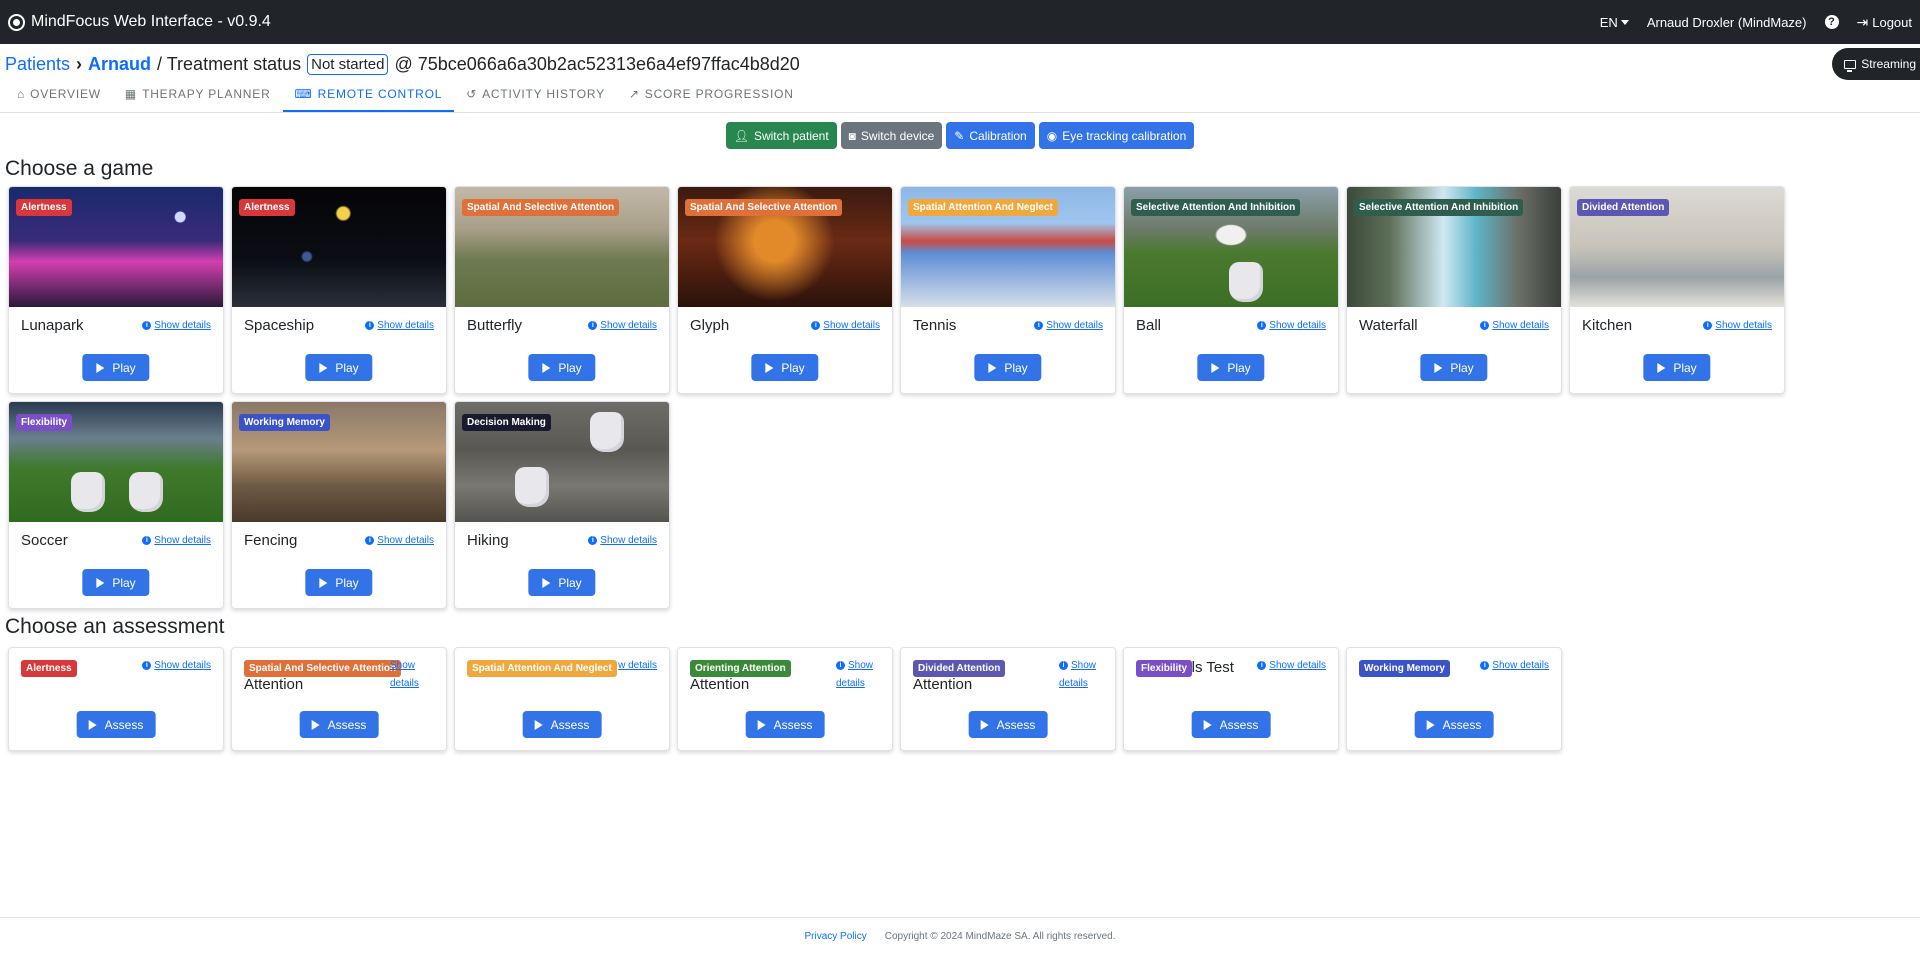 Image resolution: width=1920 pixels, height=955 pixels. What do you see at coordinates (198, 95) in the screenshot?
I see `tab-therapy-planner: ▦ THERAPY PLANNER` at bounding box center [198, 95].